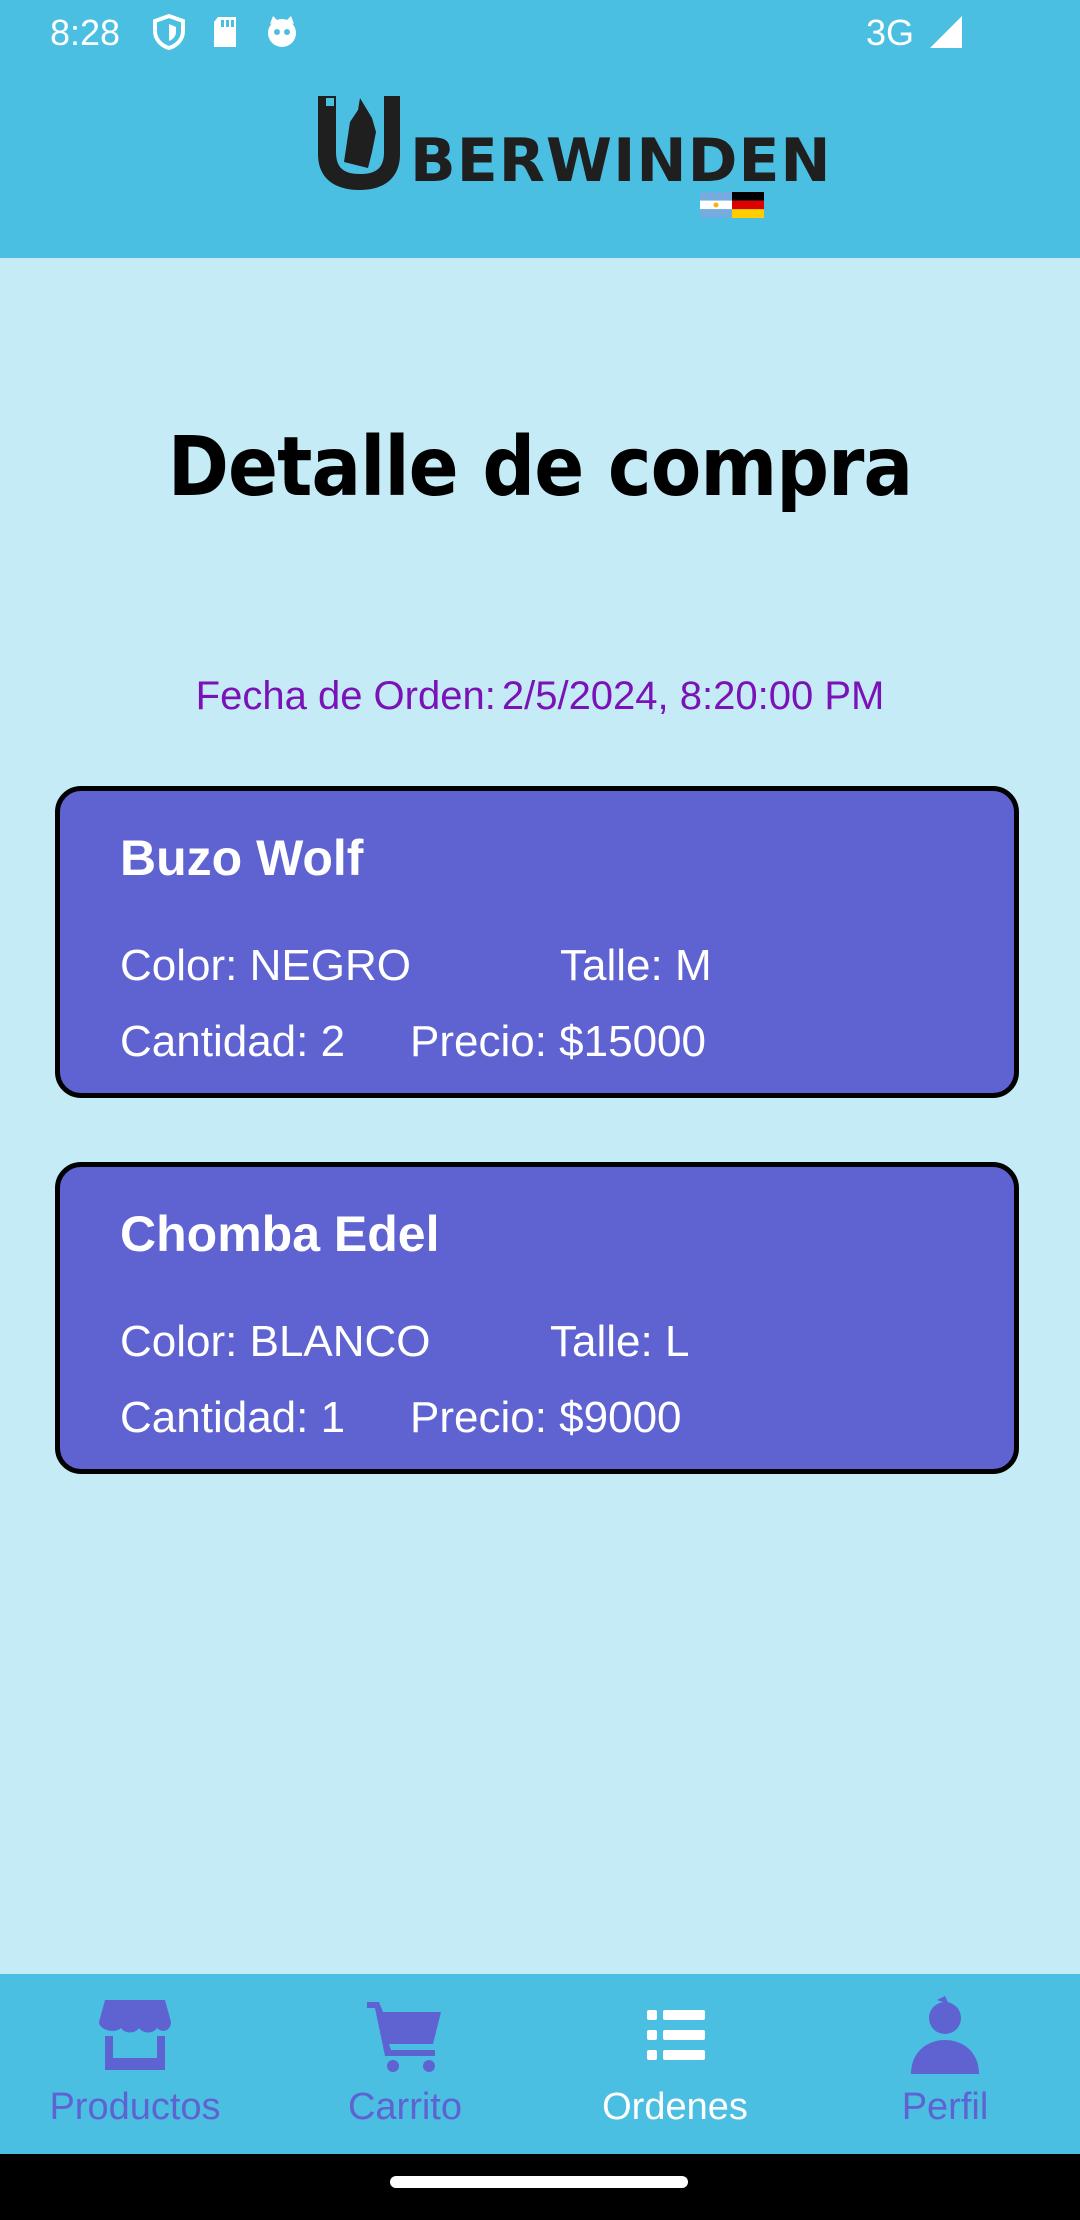  Describe the element at coordinates (405, 2107) in the screenshot. I see `nav-label: Carrito` at that location.